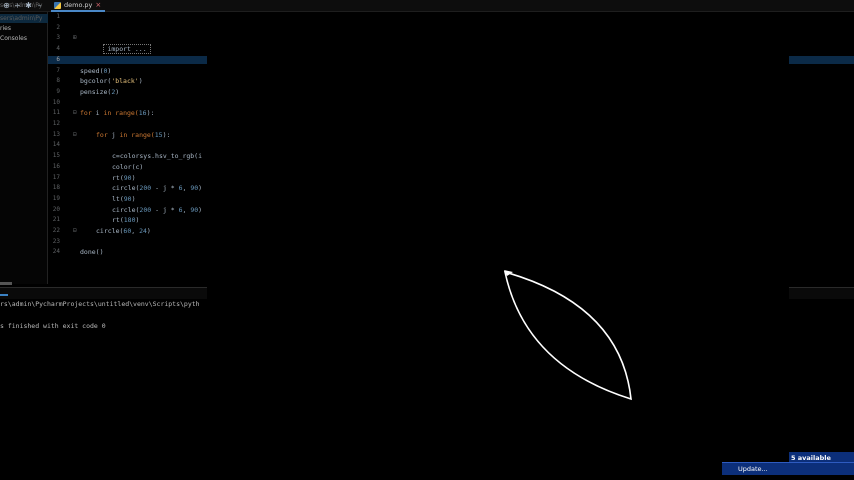 Image resolution: width=854 pixels, height=480 pixels. I want to click on line-number: 3, so click(58, 38).